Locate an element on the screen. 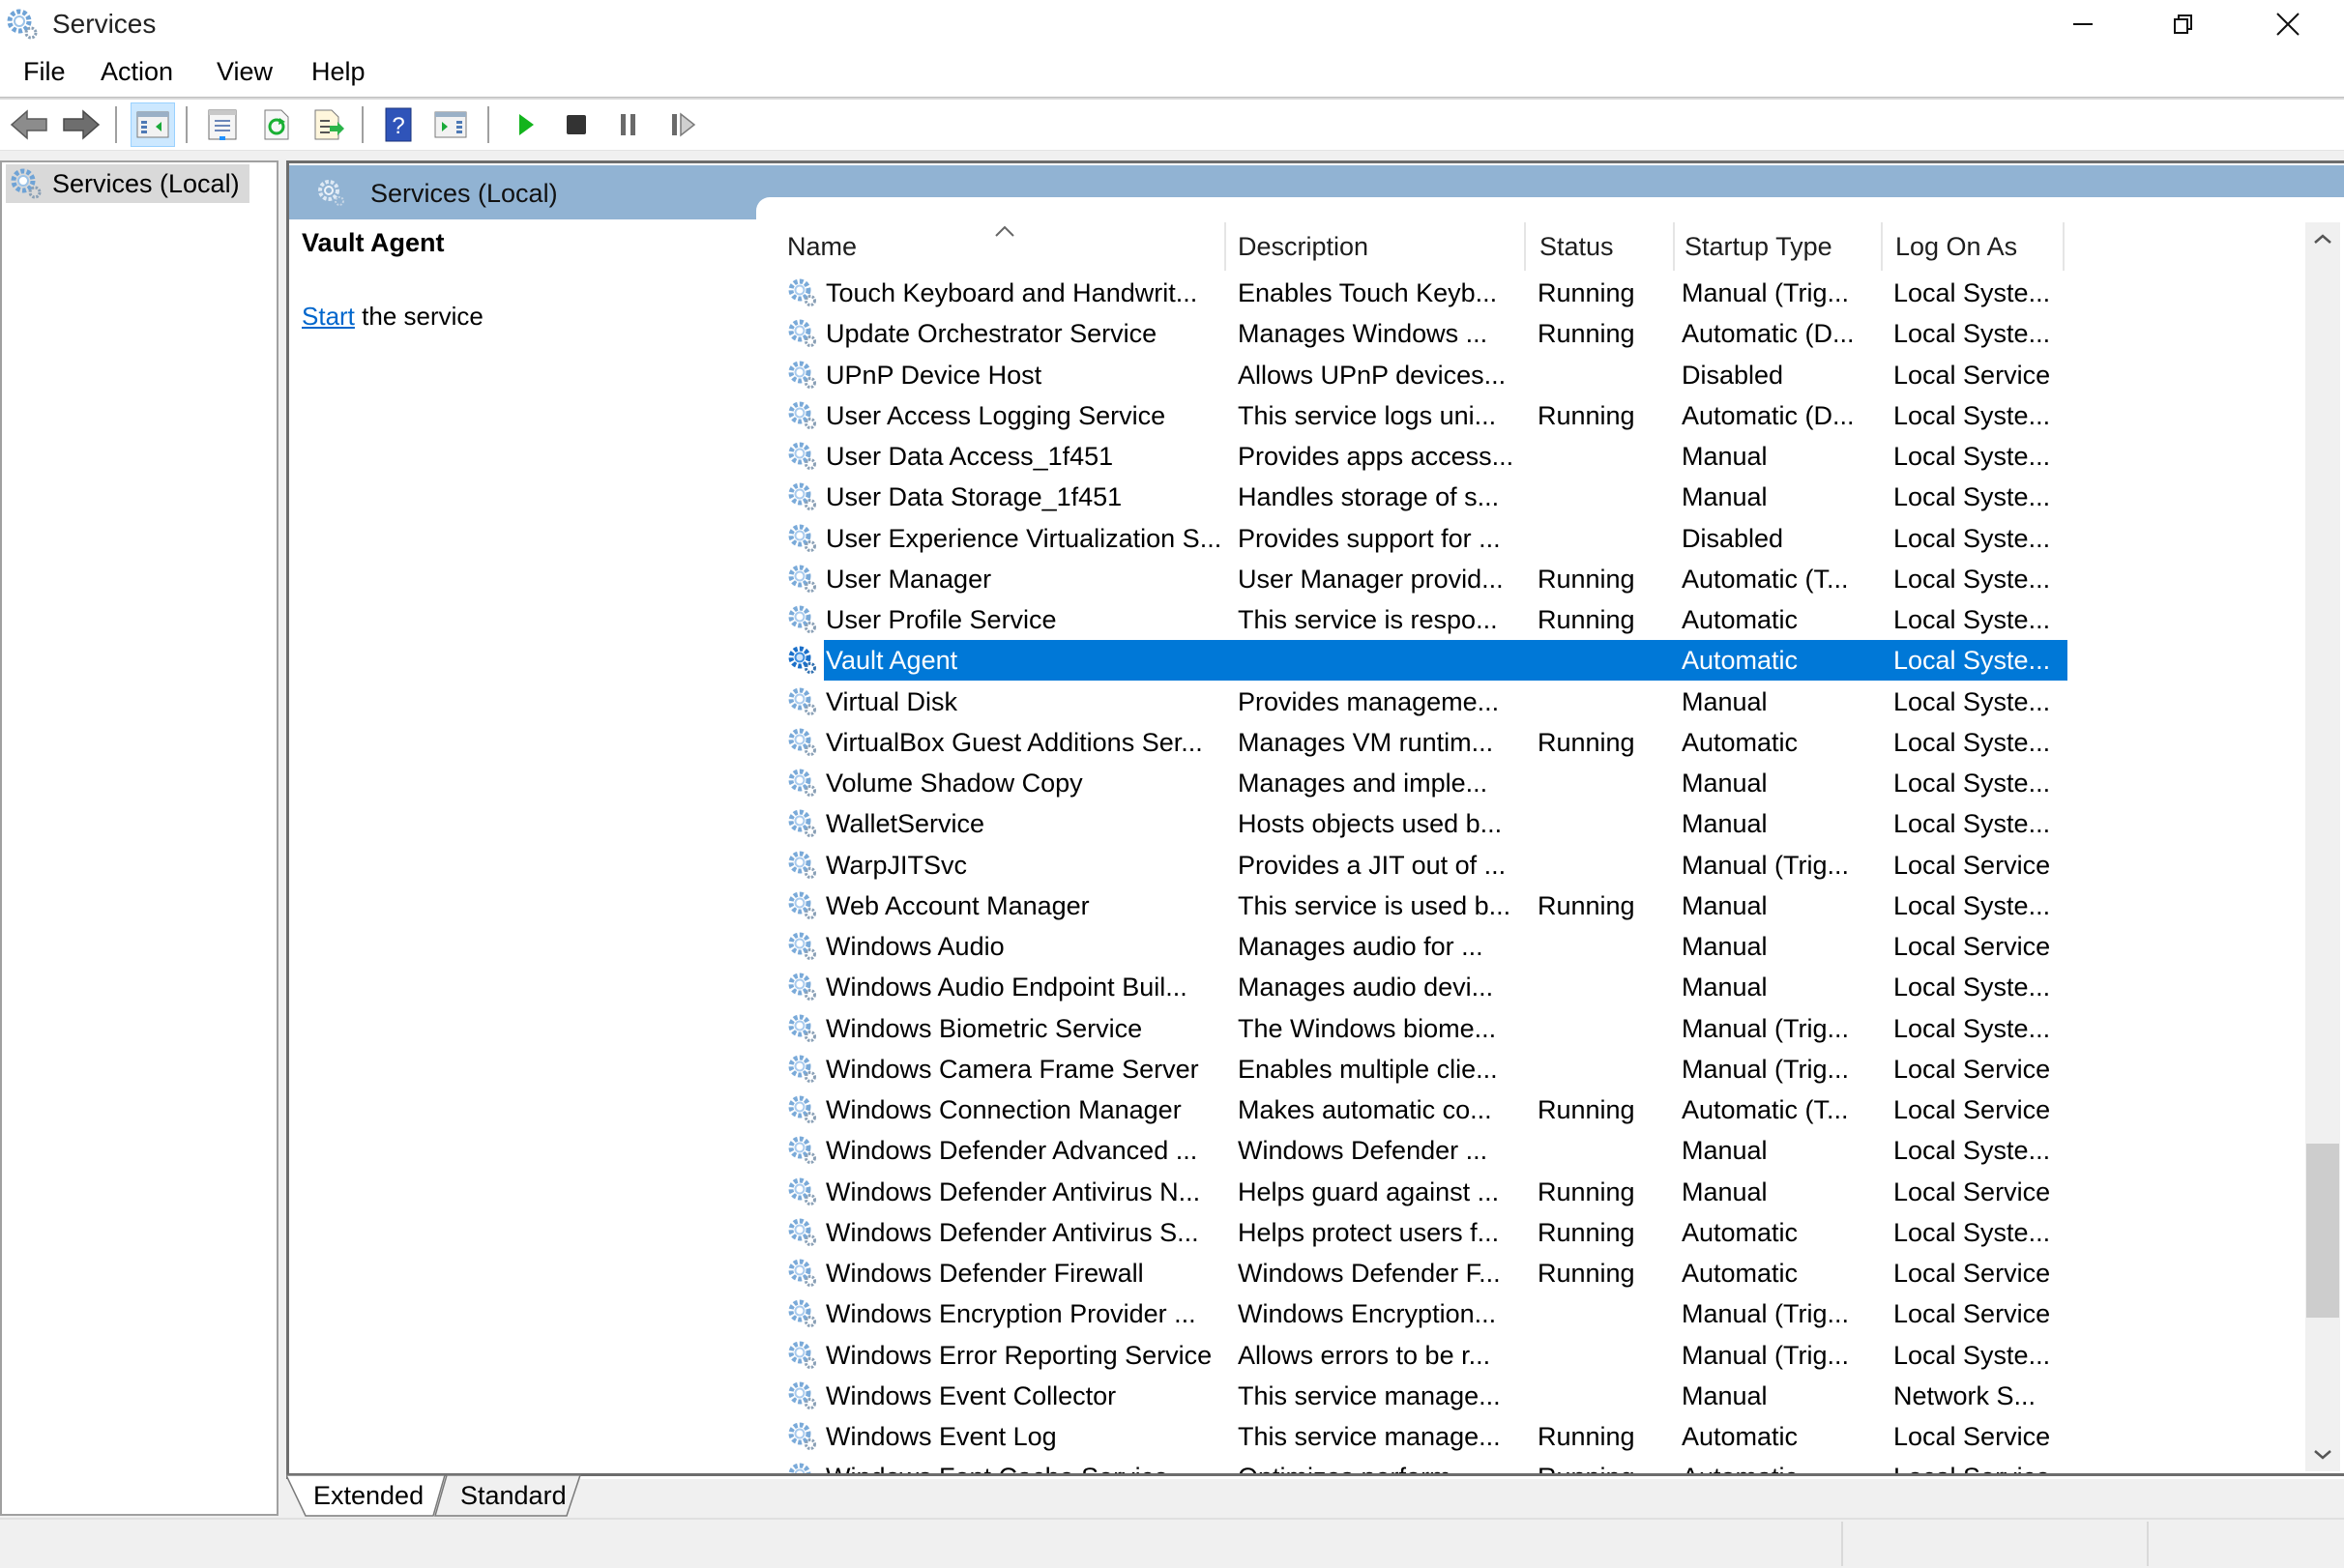 This screenshot has width=2344, height=1568. show-hide-console-tree-button is located at coordinates (153, 124).